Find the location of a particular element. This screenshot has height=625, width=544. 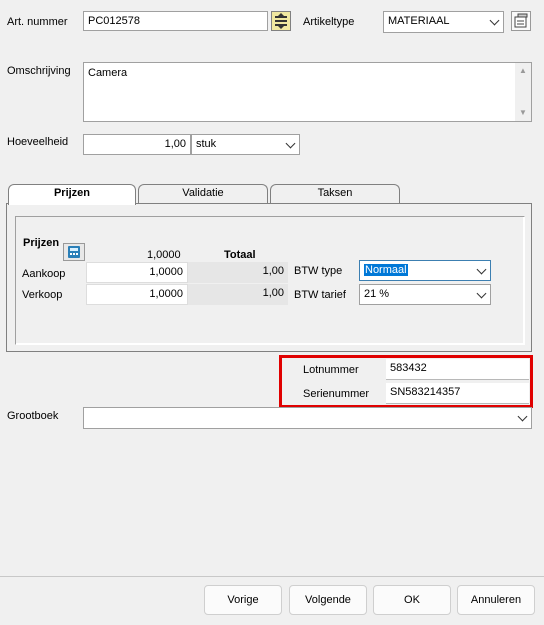

tab-prijzen: Prijzen is located at coordinates (72, 194).